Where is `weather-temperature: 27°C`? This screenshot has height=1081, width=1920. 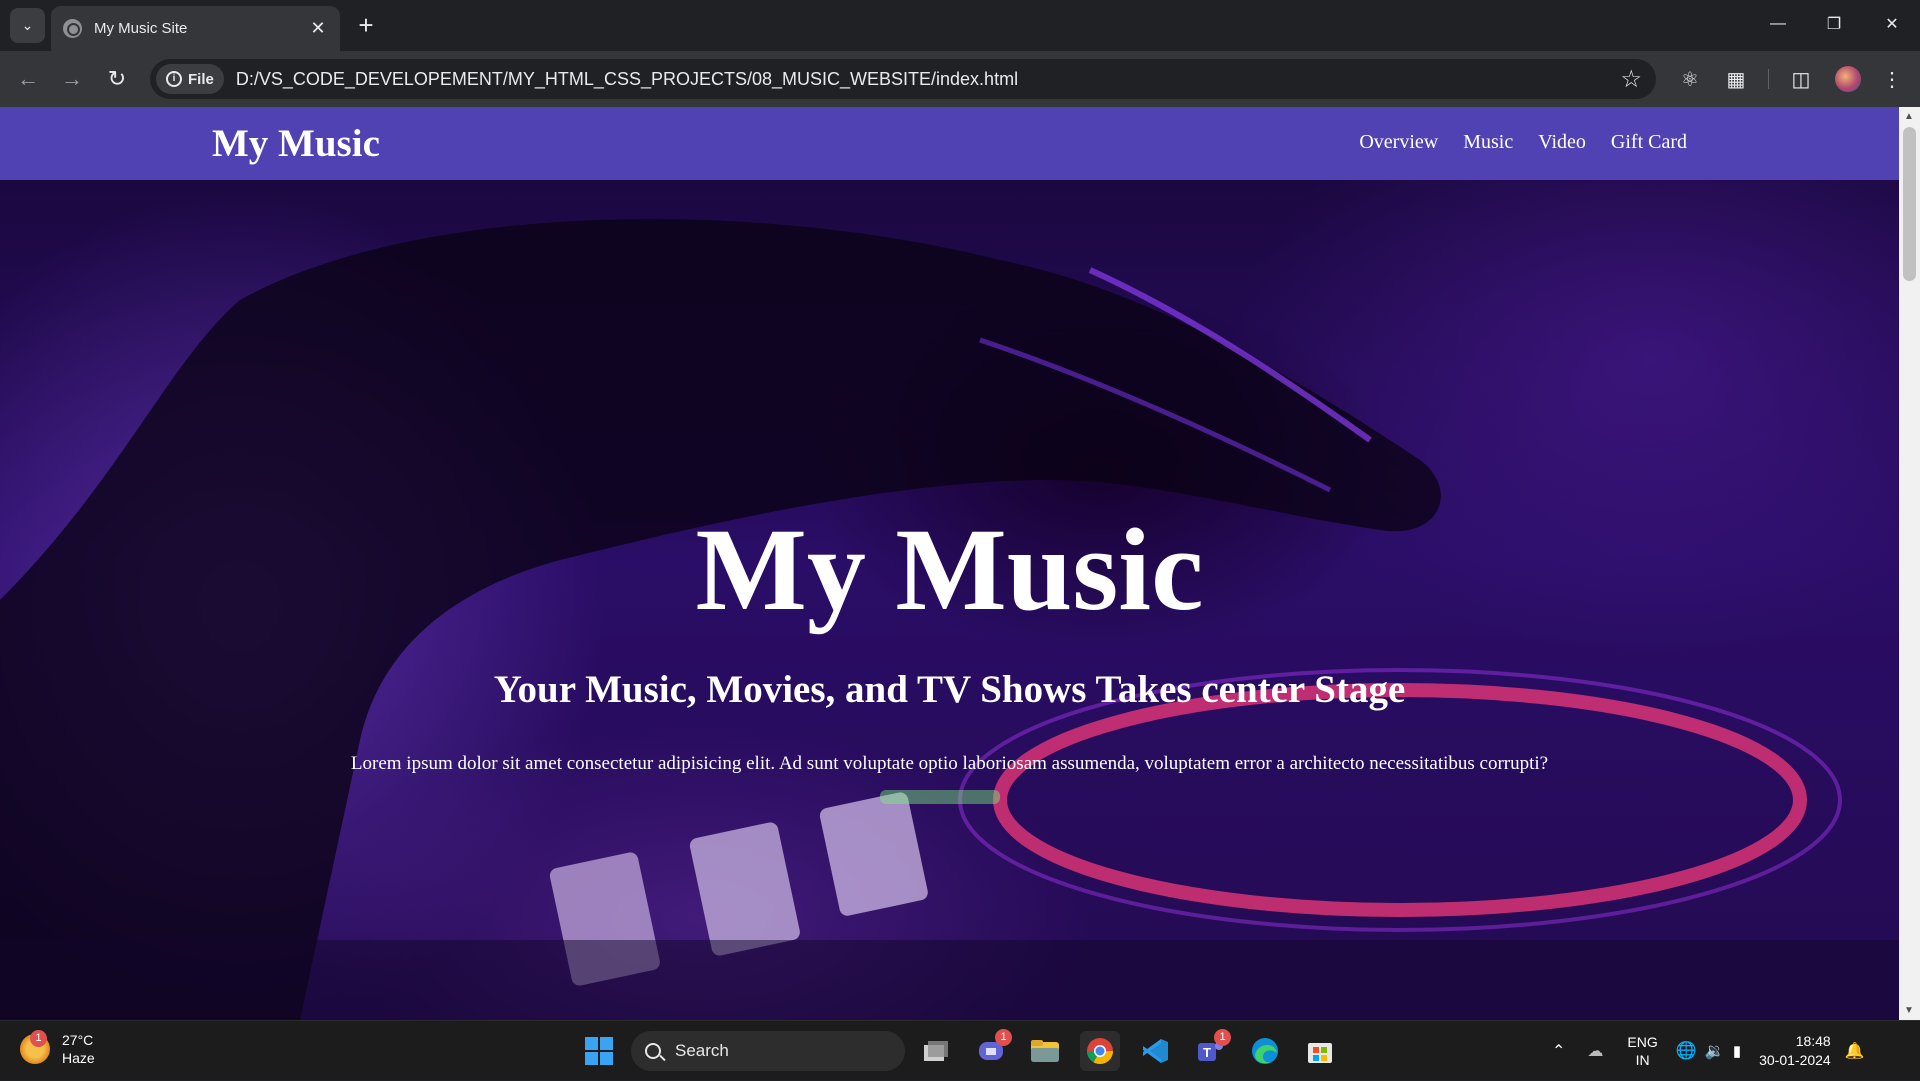
weather-temperature: 27°C is located at coordinates (78, 1040).